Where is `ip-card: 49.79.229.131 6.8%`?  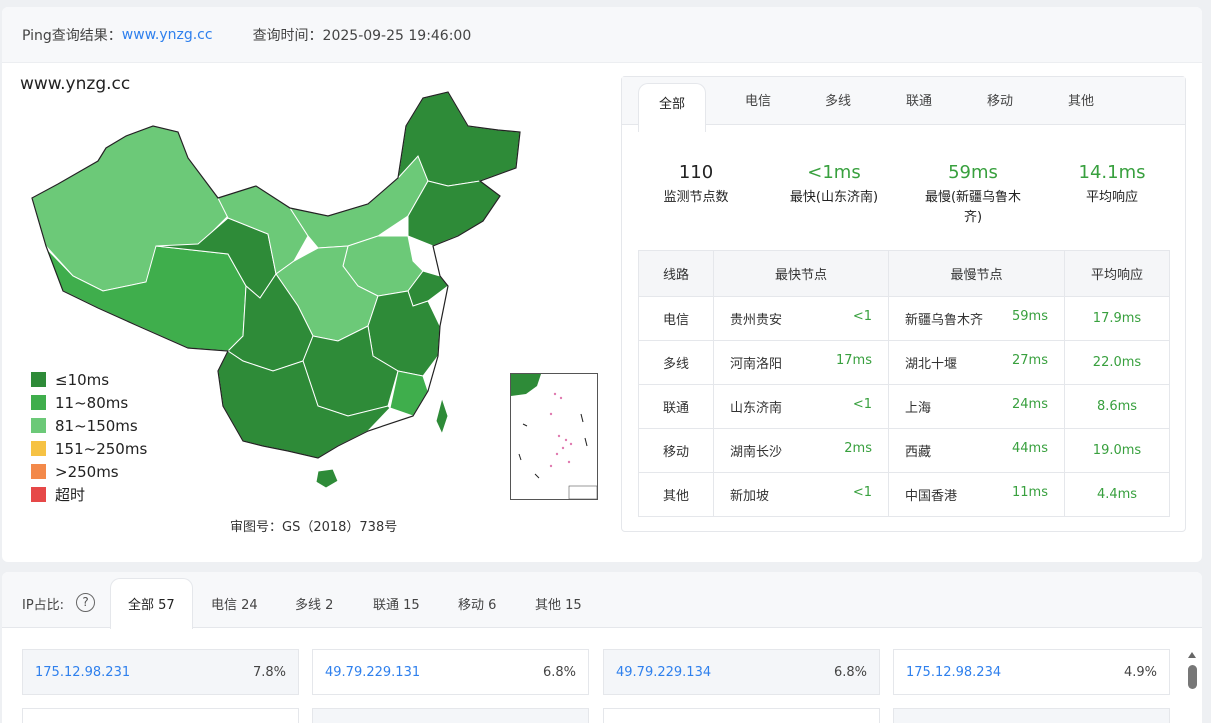 ip-card: 49.79.229.131 6.8% is located at coordinates (450, 672).